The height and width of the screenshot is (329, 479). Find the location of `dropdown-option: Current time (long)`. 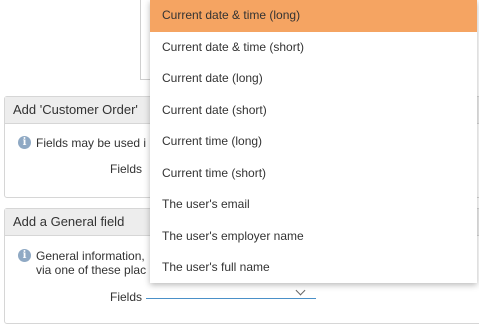

dropdown-option: Current time (long) is located at coordinates (313, 142).